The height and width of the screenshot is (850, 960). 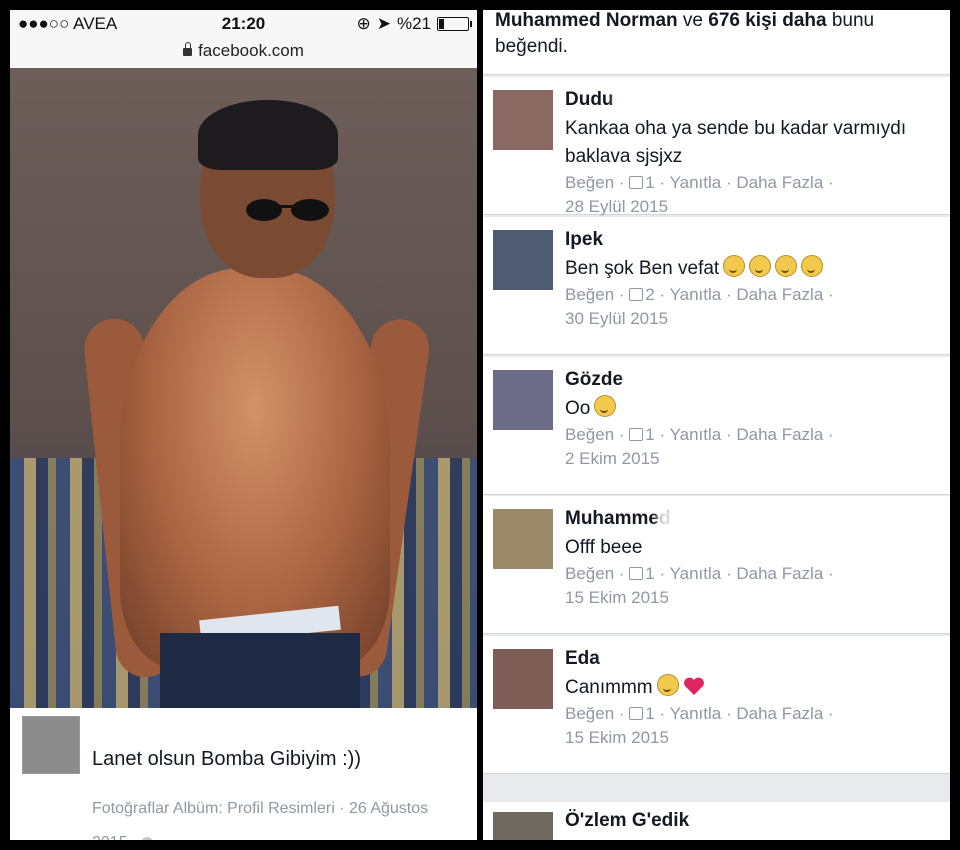 I want to click on comment-text: Offf beee, so click(x=750, y=548).